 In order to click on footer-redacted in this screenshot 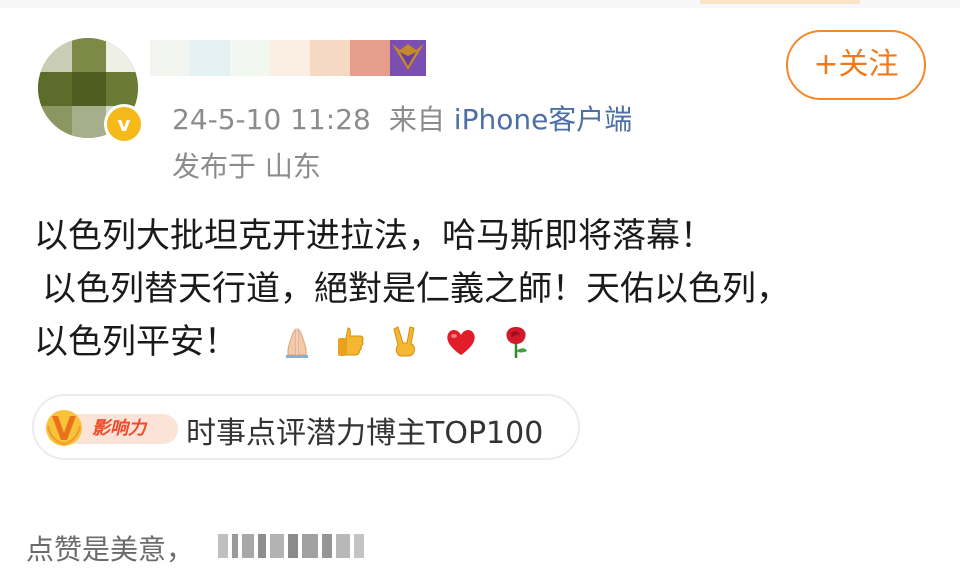, I will do `click(298, 545)`.